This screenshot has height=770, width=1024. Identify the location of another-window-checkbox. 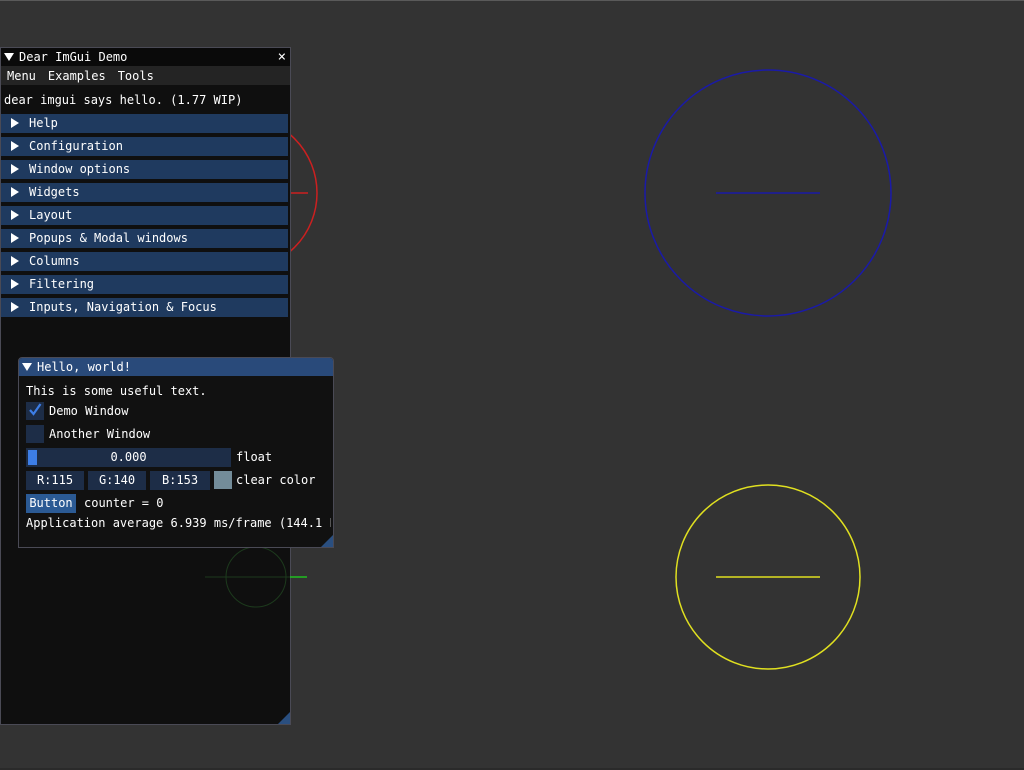
(35, 434).